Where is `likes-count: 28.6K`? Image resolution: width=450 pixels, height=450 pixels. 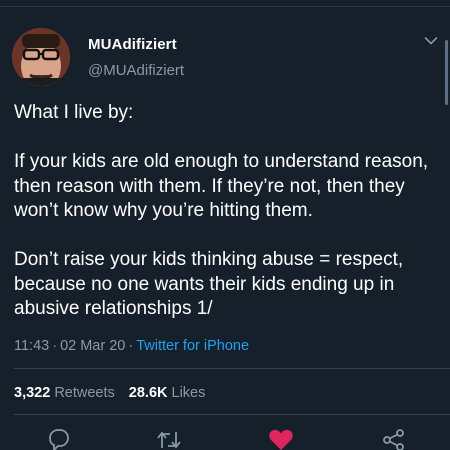 likes-count: 28.6K is located at coordinates (148, 393).